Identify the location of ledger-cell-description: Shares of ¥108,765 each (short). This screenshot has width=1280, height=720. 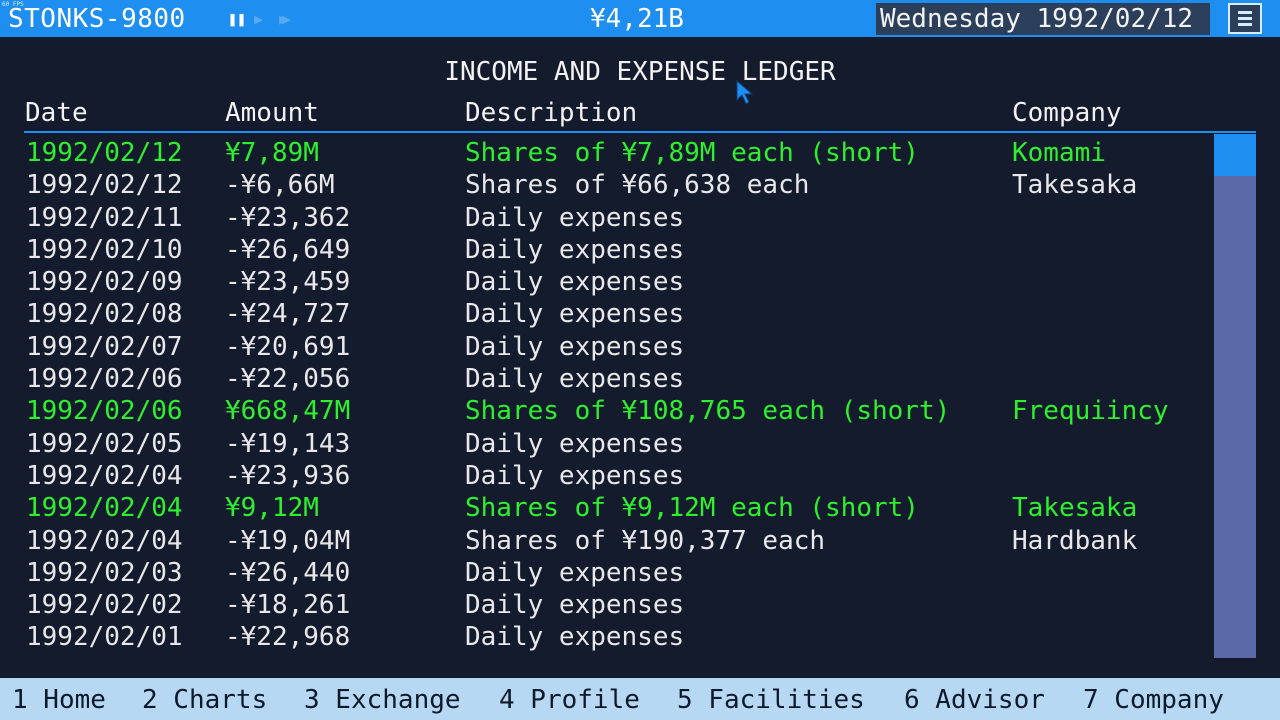
(708, 411).